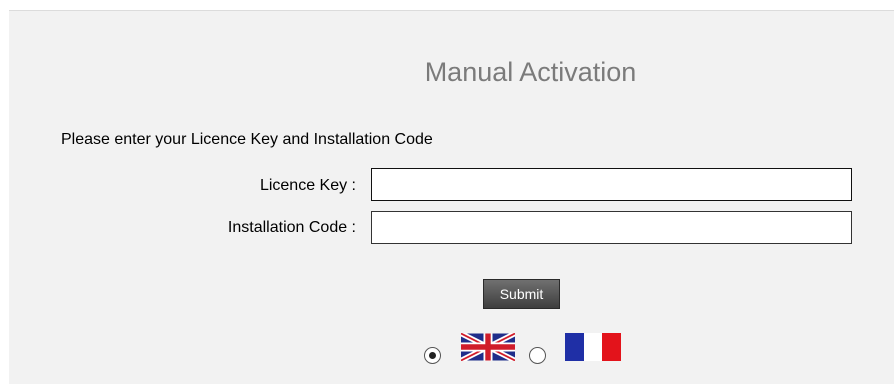  Describe the element at coordinates (612, 347) in the screenshot. I see `flag-red-band` at that location.